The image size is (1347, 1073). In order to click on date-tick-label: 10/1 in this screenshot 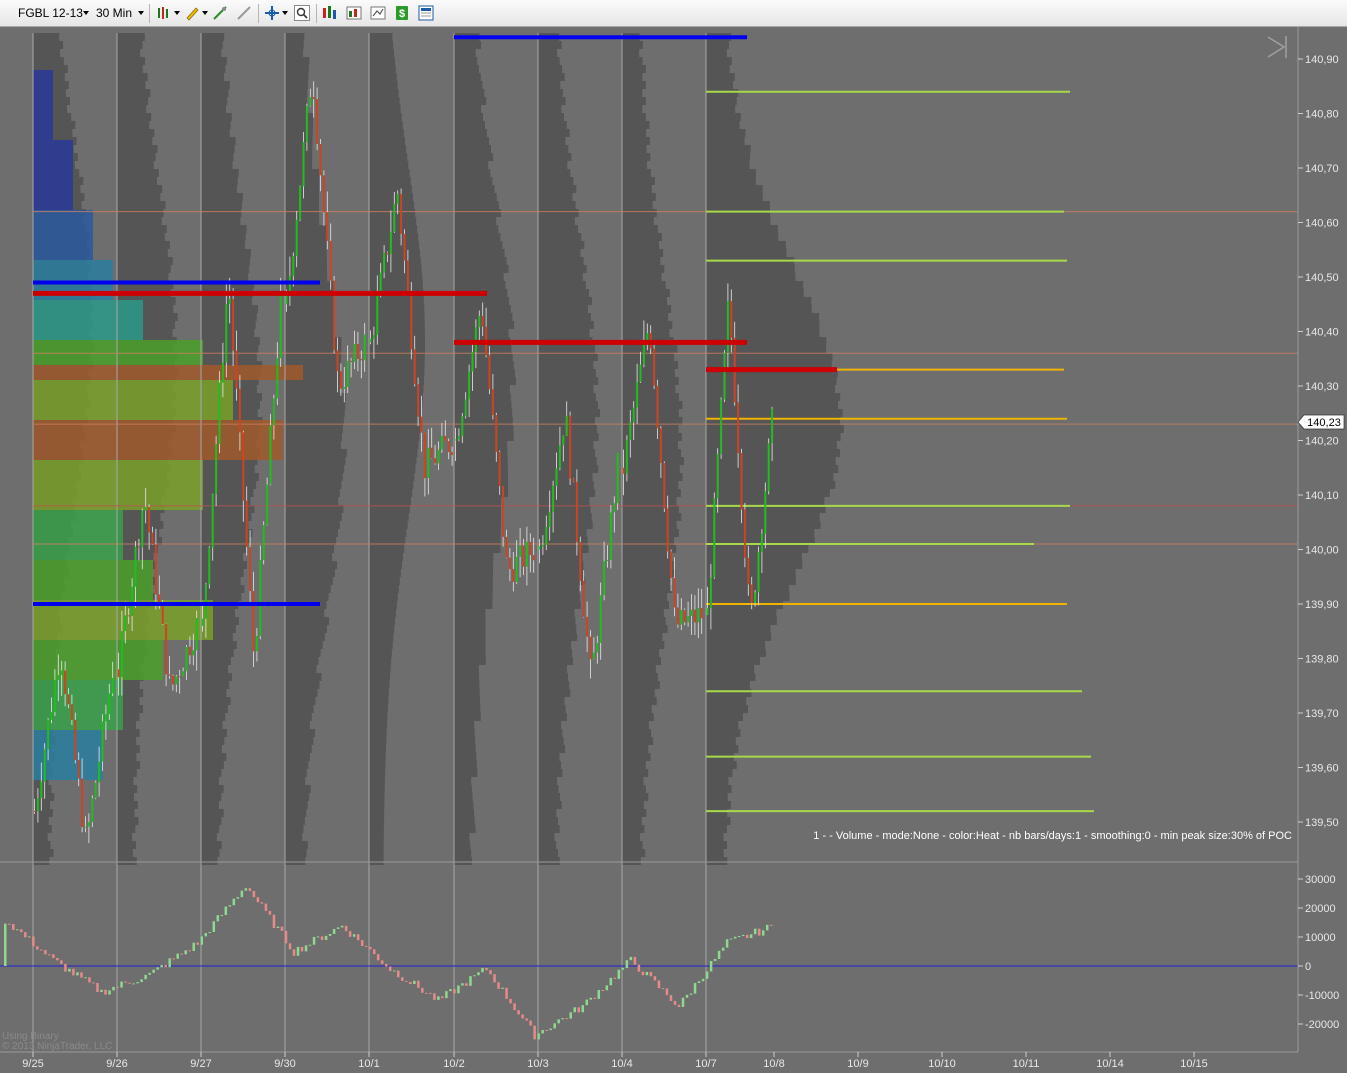, I will do `click(368, 1064)`.